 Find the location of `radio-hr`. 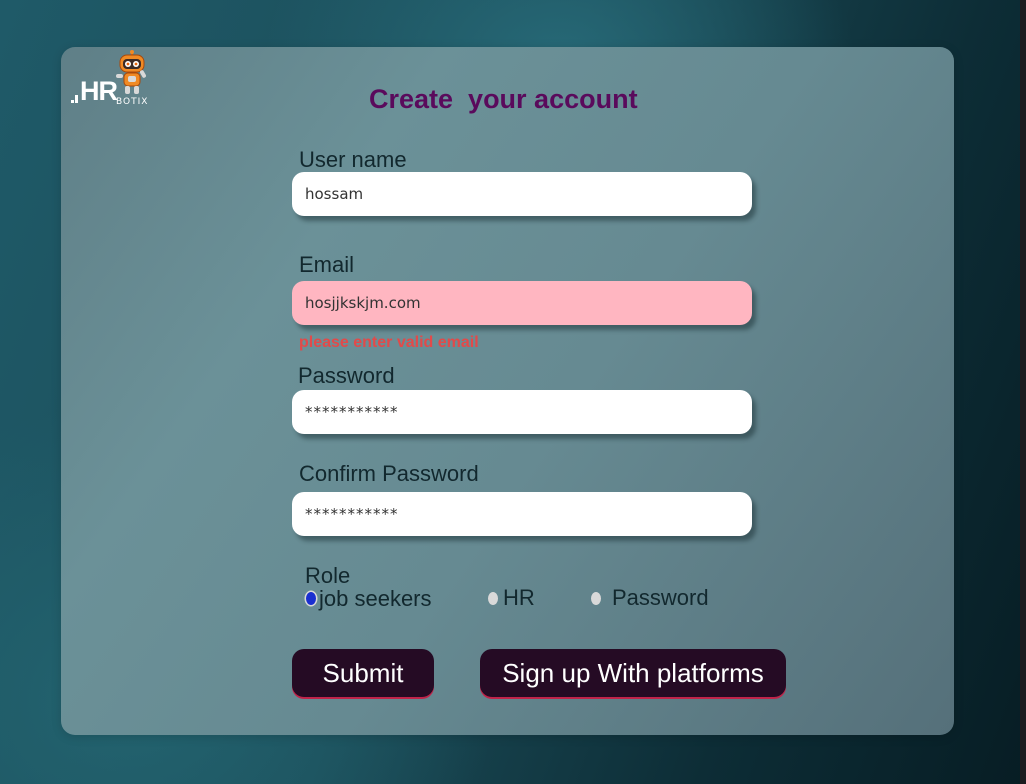

radio-hr is located at coordinates (493, 598).